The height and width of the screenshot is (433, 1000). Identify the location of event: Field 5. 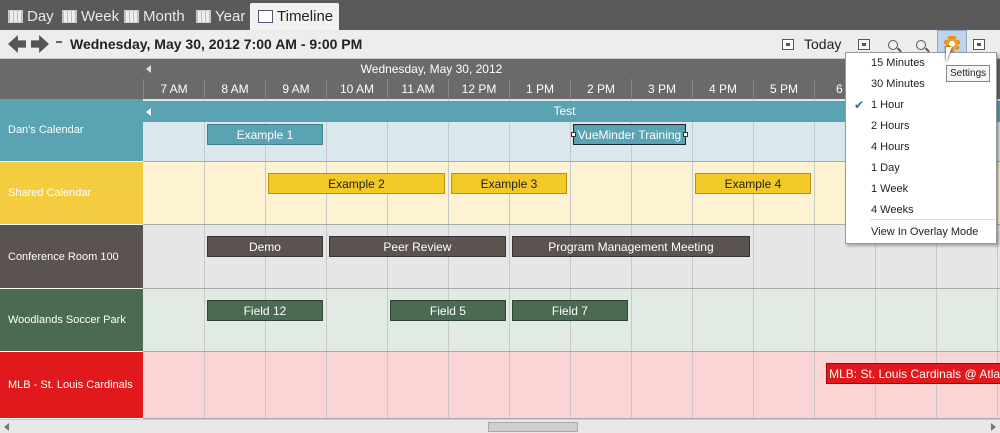
(448, 310).